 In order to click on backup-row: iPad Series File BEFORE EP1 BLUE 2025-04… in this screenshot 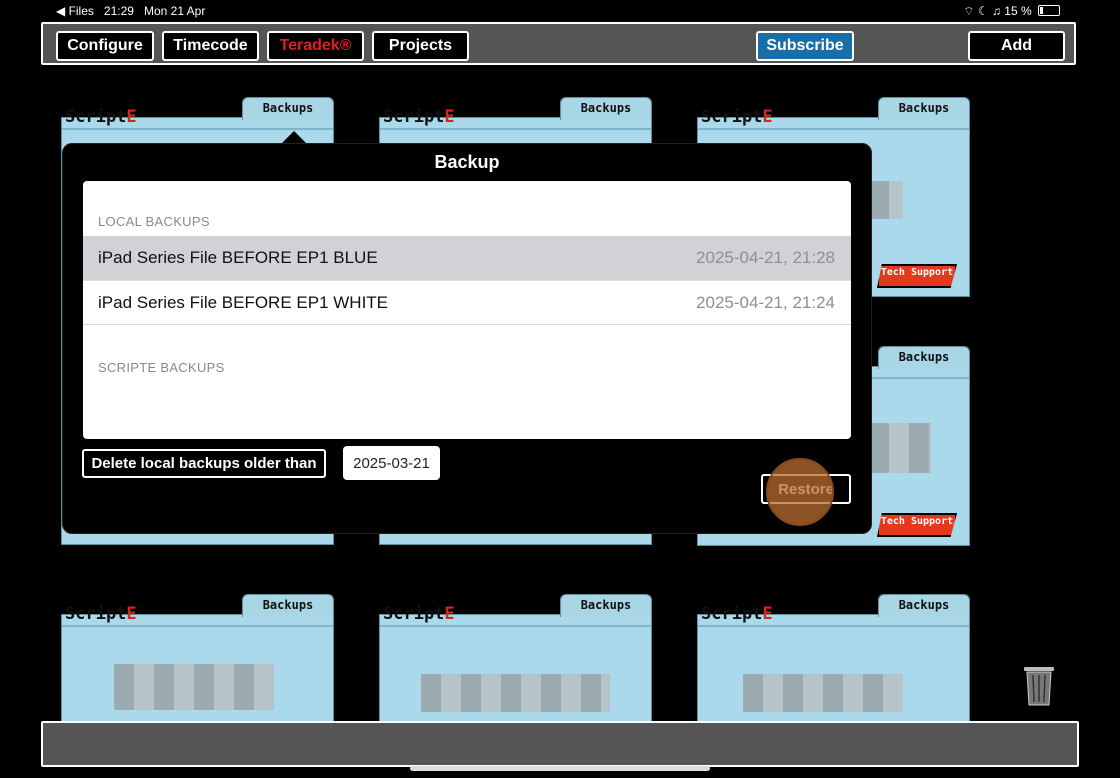, I will do `click(467, 258)`.